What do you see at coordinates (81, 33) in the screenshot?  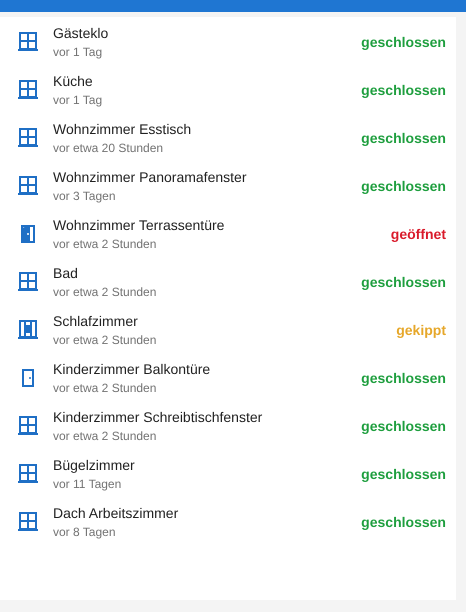 I see `sensor-name: Gästeklo` at bounding box center [81, 33].